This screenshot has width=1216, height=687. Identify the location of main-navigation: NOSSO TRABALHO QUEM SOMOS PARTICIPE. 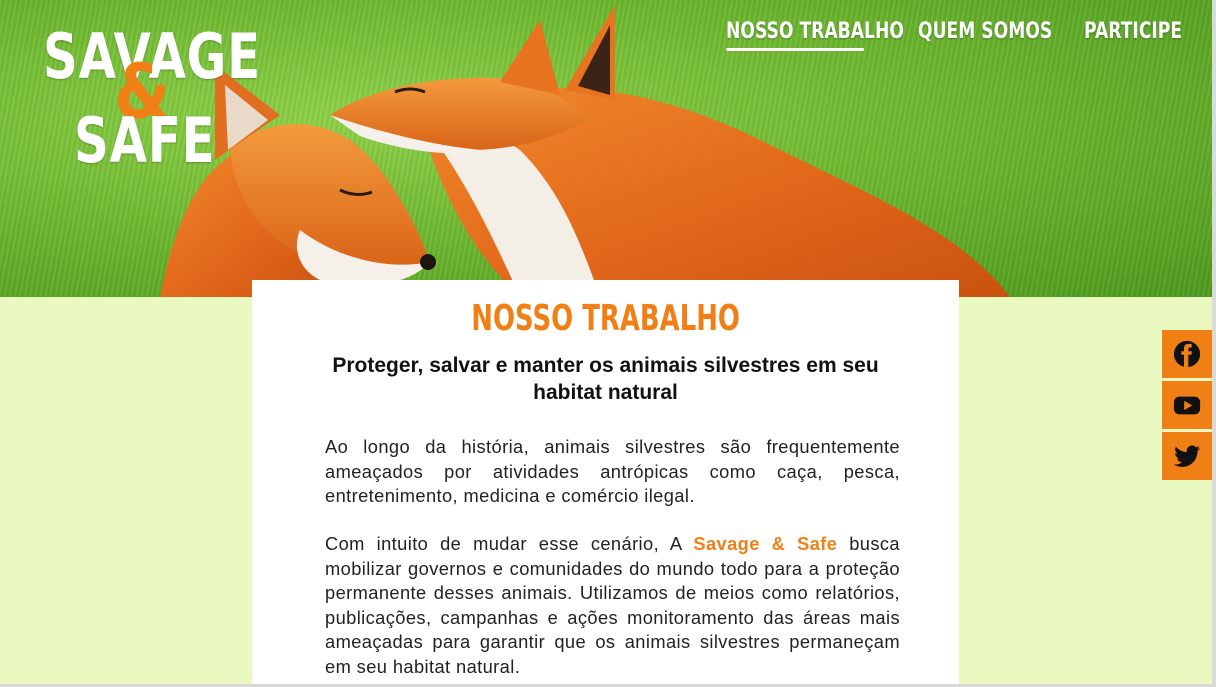
(952, 38).